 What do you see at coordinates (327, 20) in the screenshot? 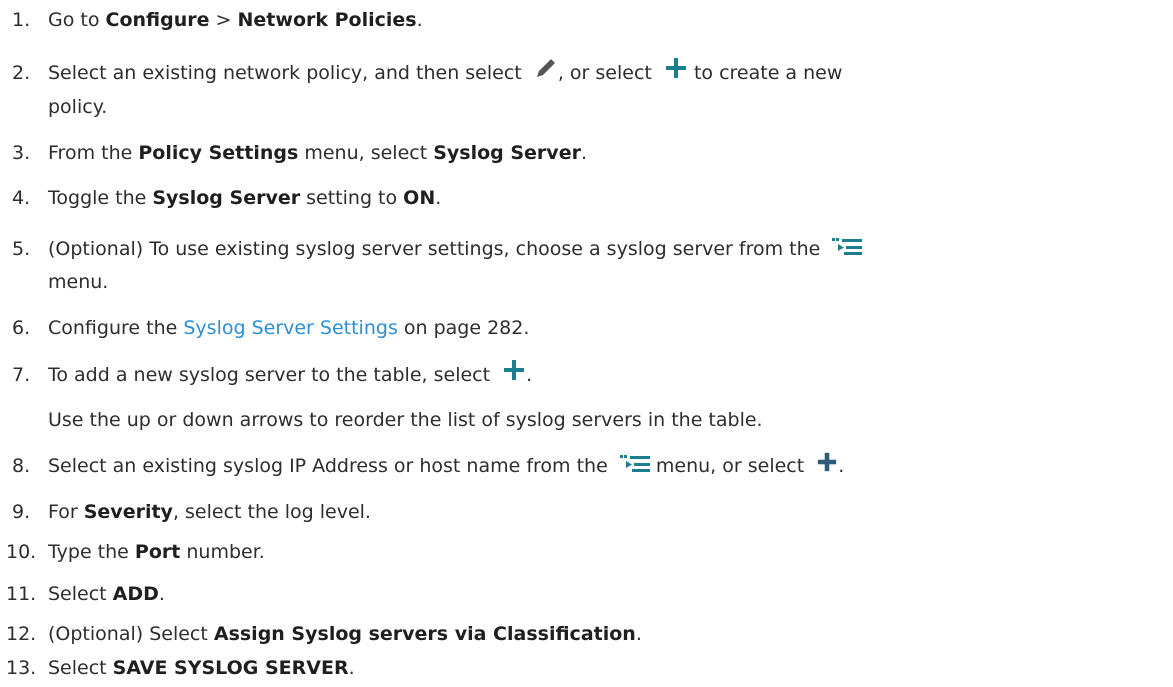
I see `menu-network-policies: Network Policies` at bounding box center [327, 20].